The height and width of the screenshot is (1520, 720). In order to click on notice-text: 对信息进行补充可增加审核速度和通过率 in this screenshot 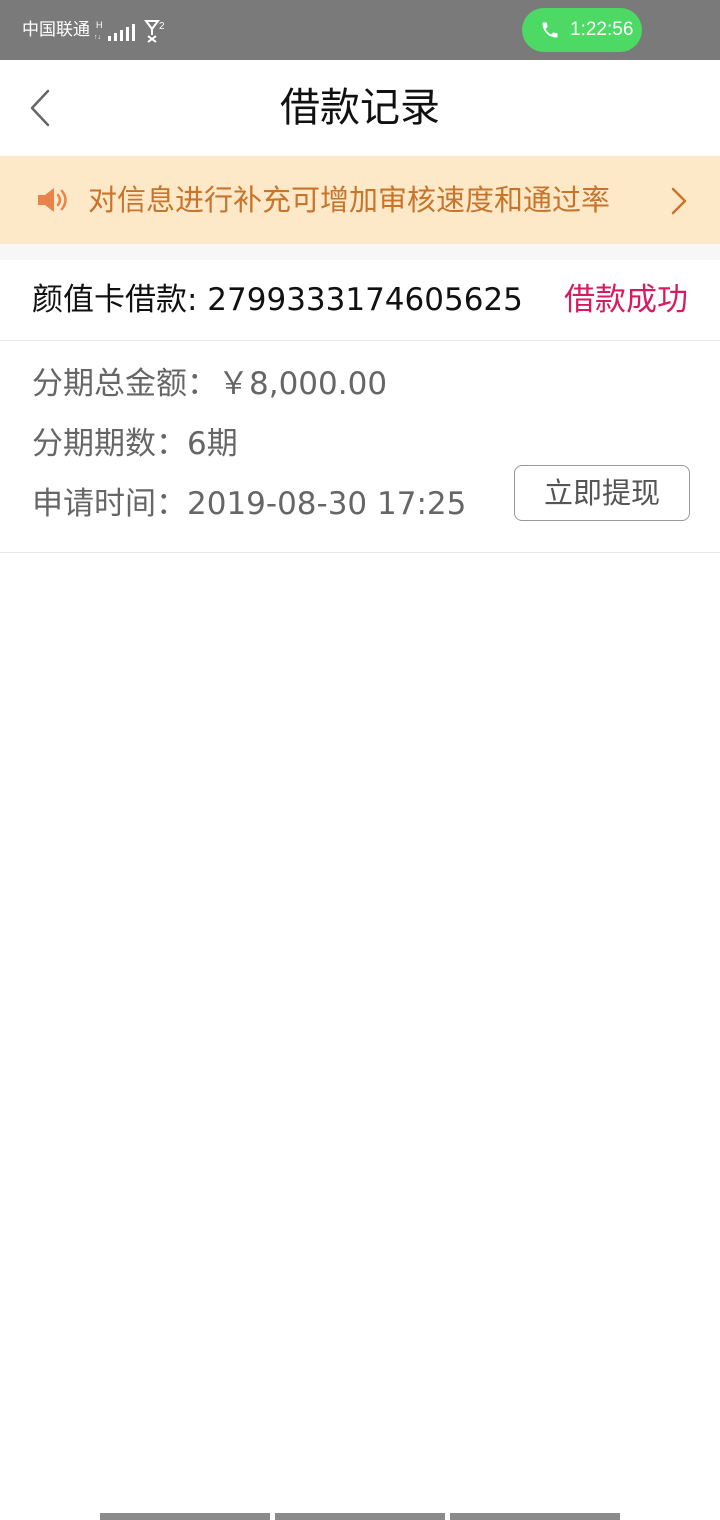, I will do `click(349, 200)`.